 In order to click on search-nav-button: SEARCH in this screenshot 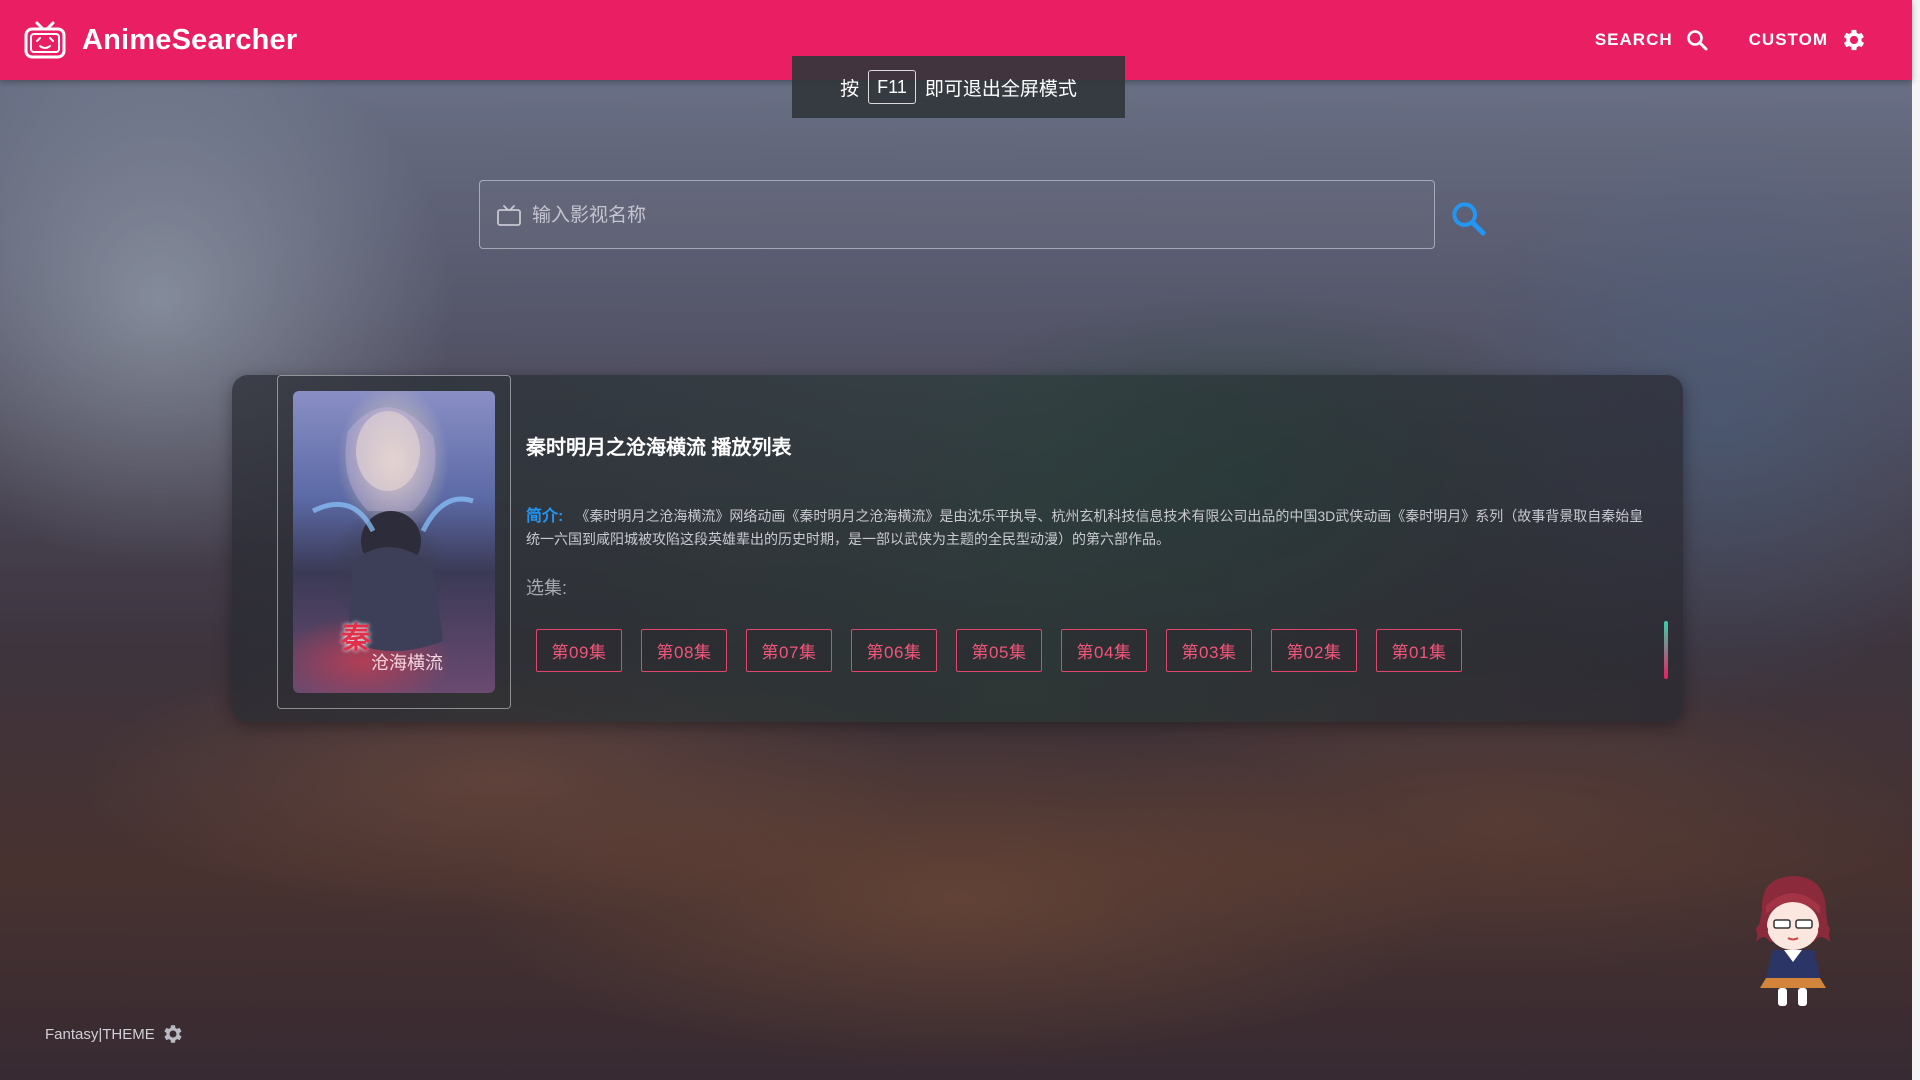, I will do `click(1652, 40)`.